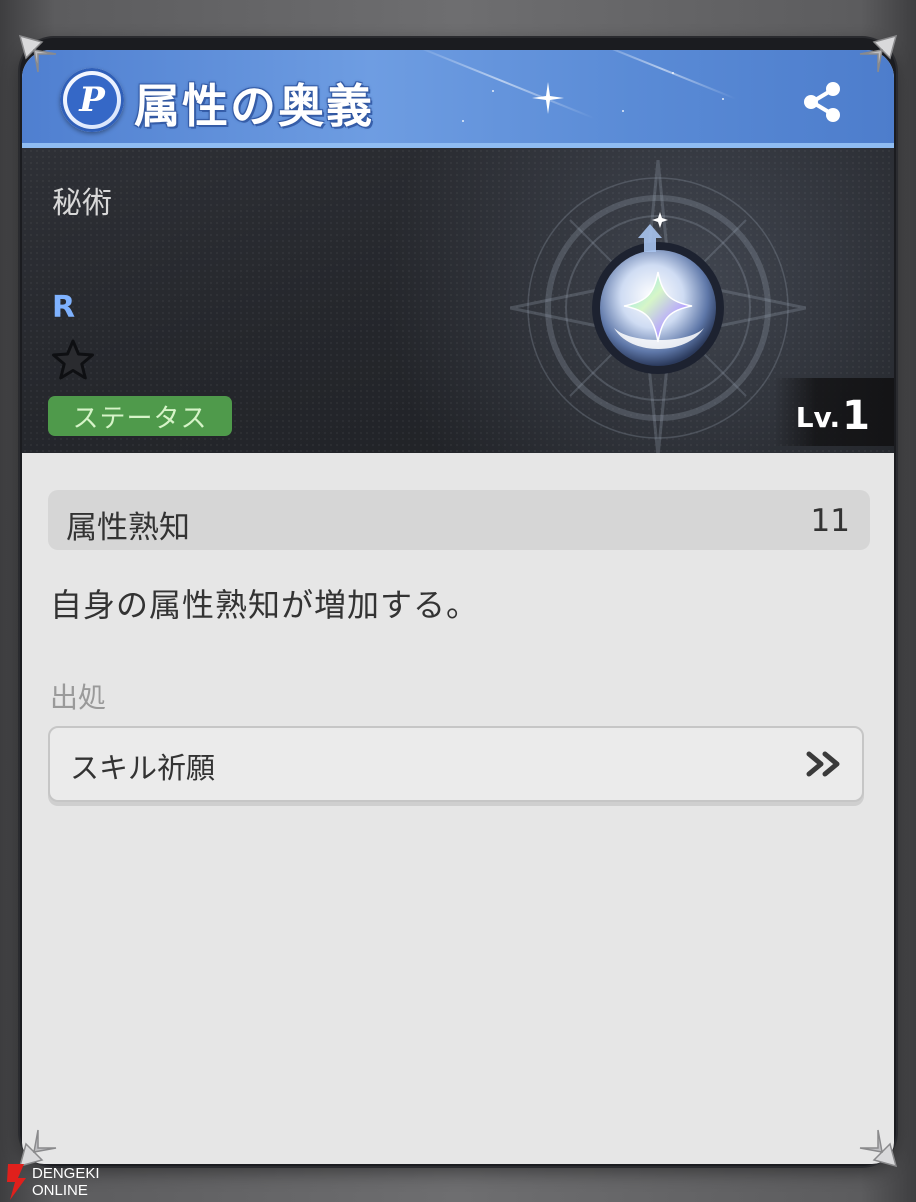  I want to click on dengeki-online-logo: DENGEKI ONLINE, so click(53, 1182).